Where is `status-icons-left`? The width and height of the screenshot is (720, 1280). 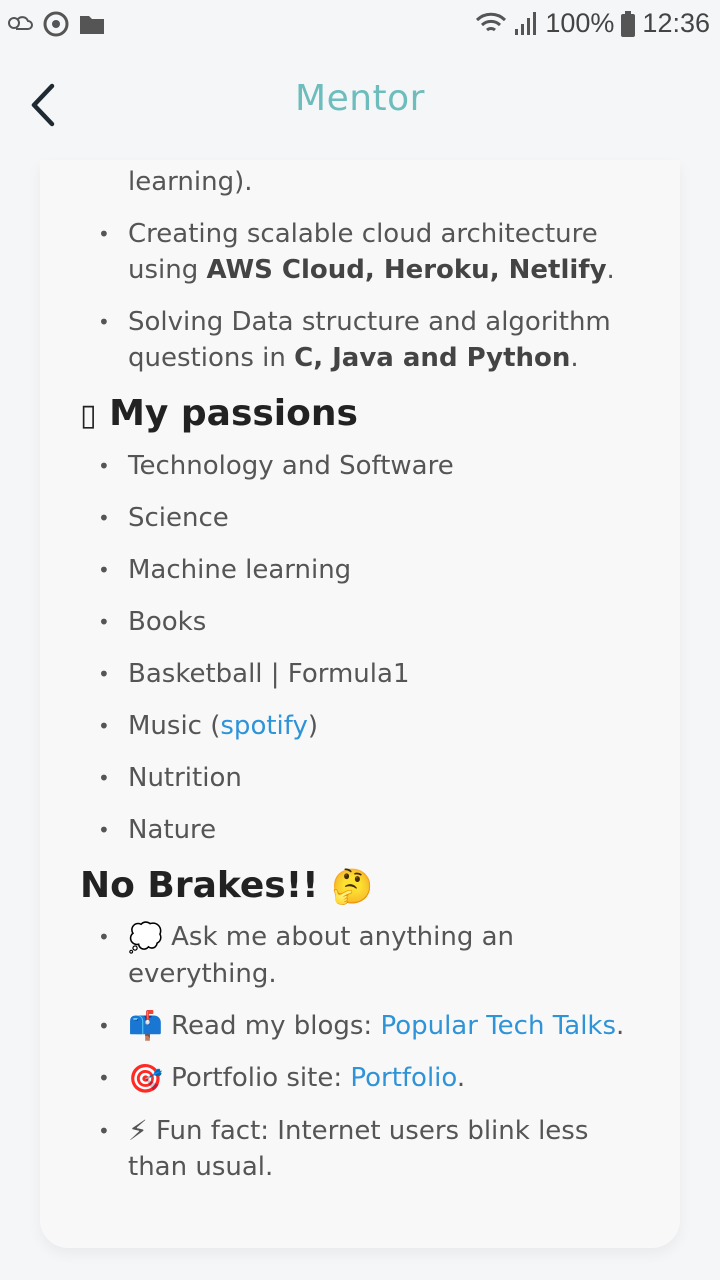
status-icons-left is located at coordinates (55, 24).